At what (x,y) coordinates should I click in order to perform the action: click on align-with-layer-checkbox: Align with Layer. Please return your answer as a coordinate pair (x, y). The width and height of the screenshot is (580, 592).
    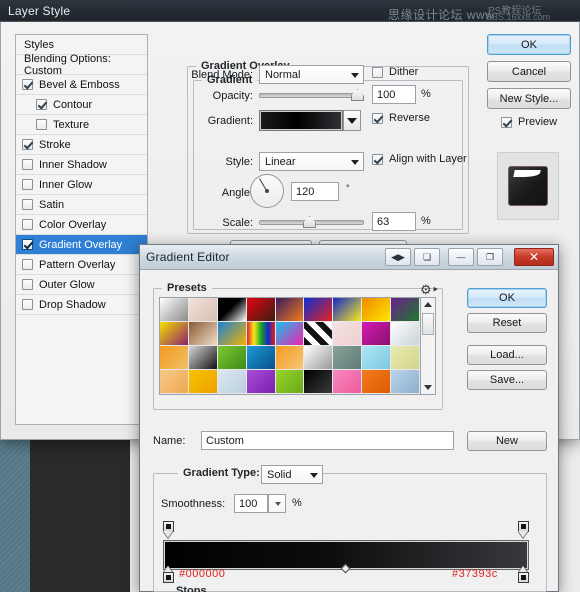
    Looking at the image, I should click on (419, 159).